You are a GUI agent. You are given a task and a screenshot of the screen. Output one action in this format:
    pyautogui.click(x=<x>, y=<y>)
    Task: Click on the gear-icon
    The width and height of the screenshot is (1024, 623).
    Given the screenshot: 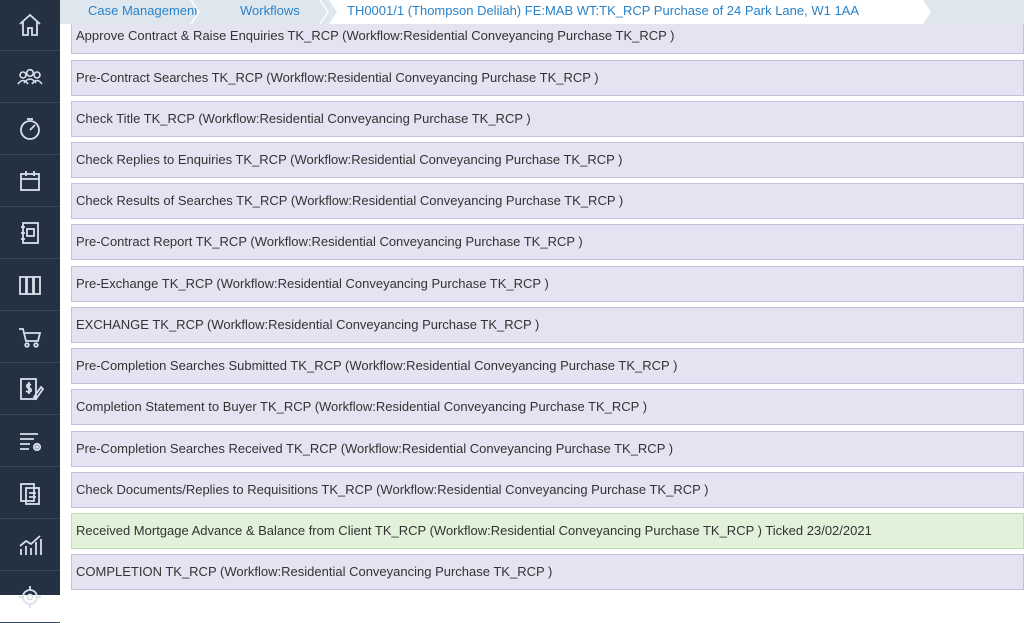 What is the action you would take?
    pyautogui.click(x=30, y=597)
    